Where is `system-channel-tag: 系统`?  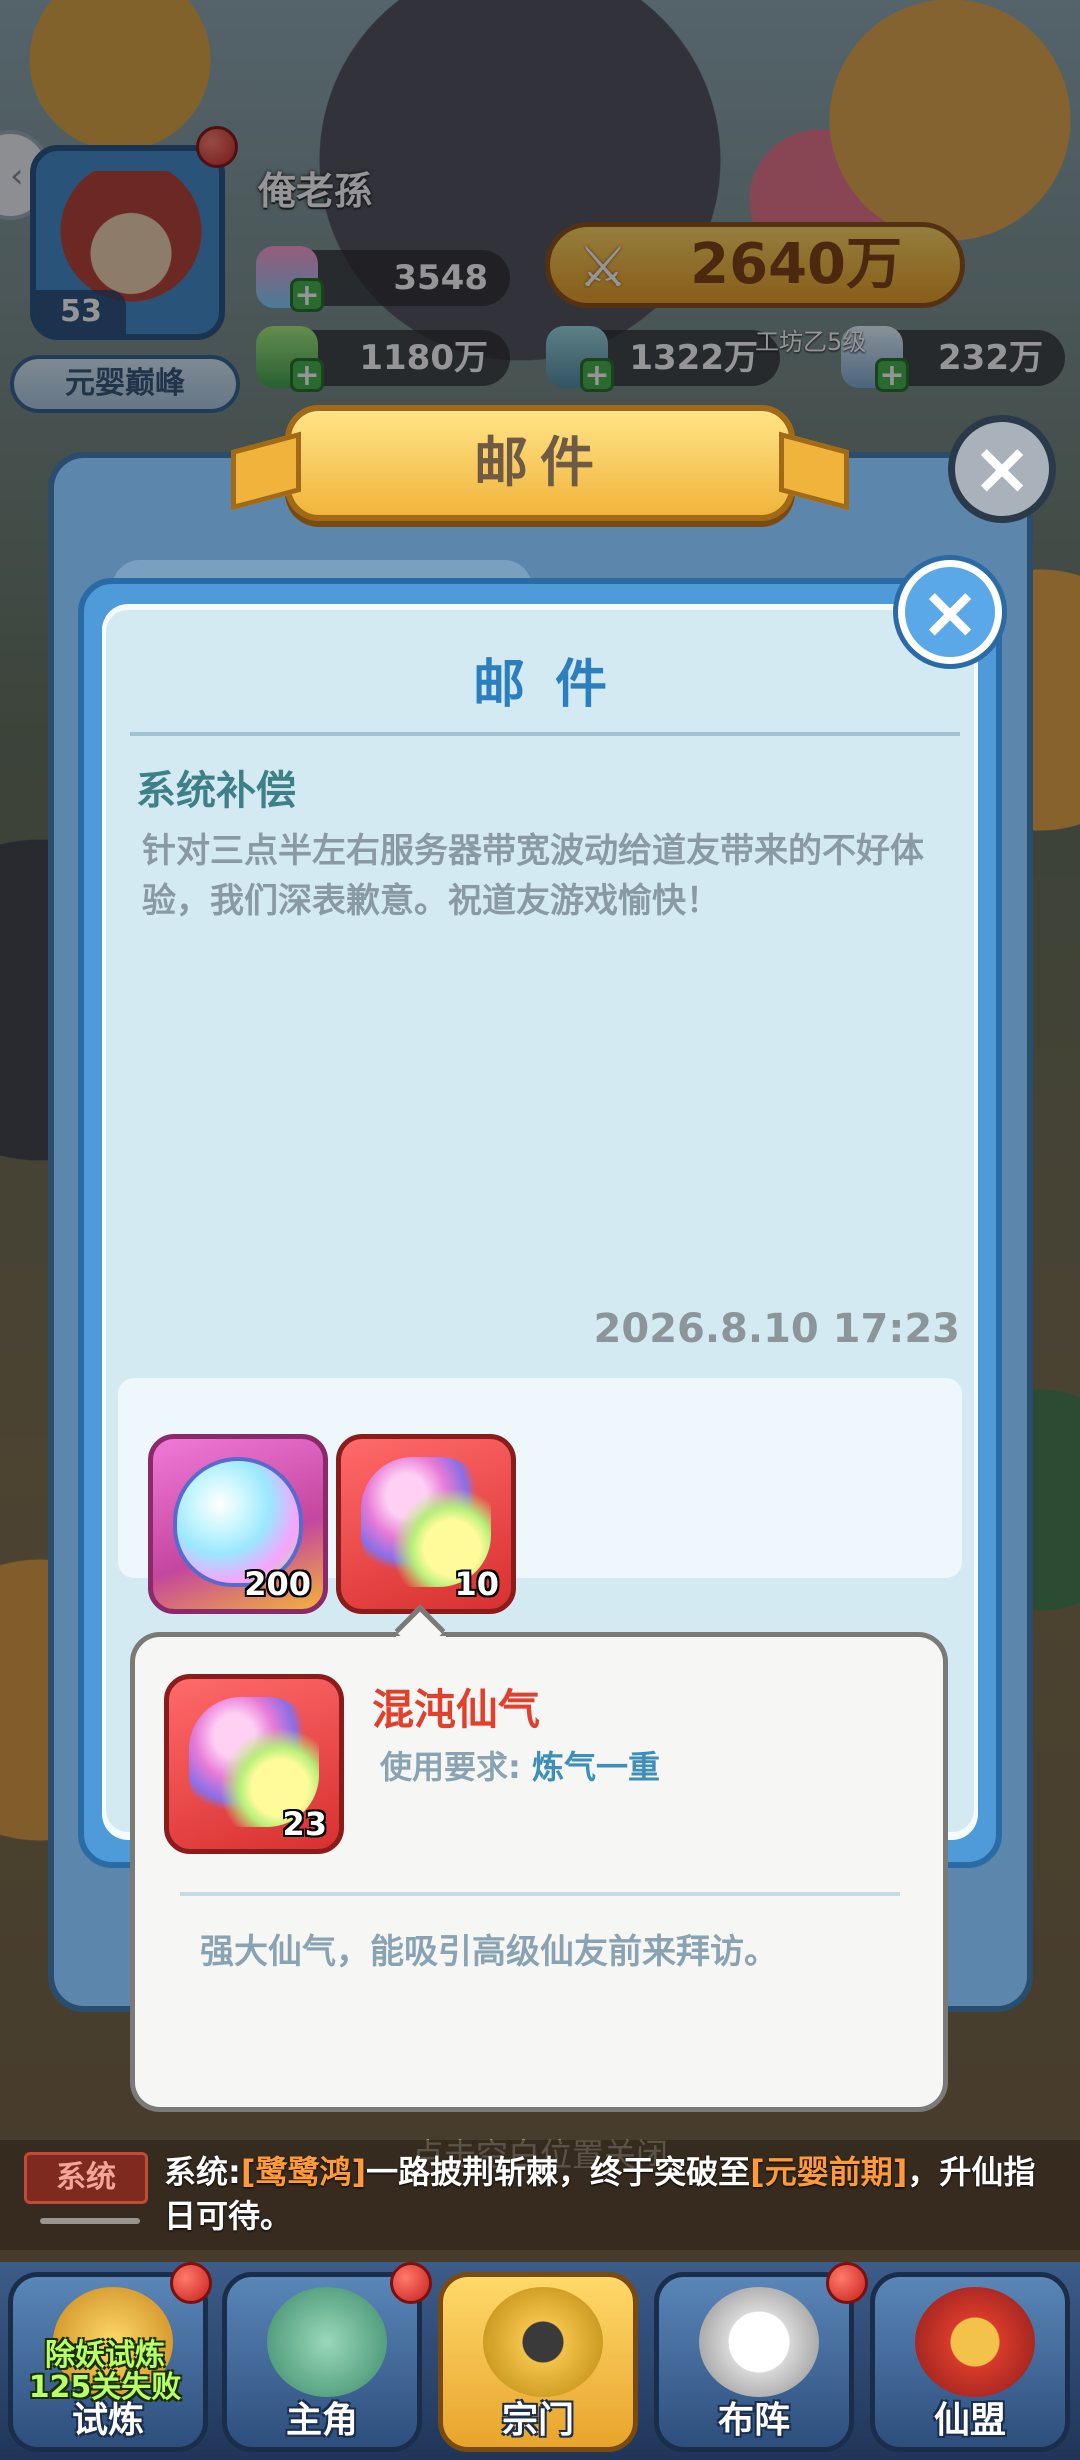 system-channel-tag: 系统 is located at coordinates (86, 2178).